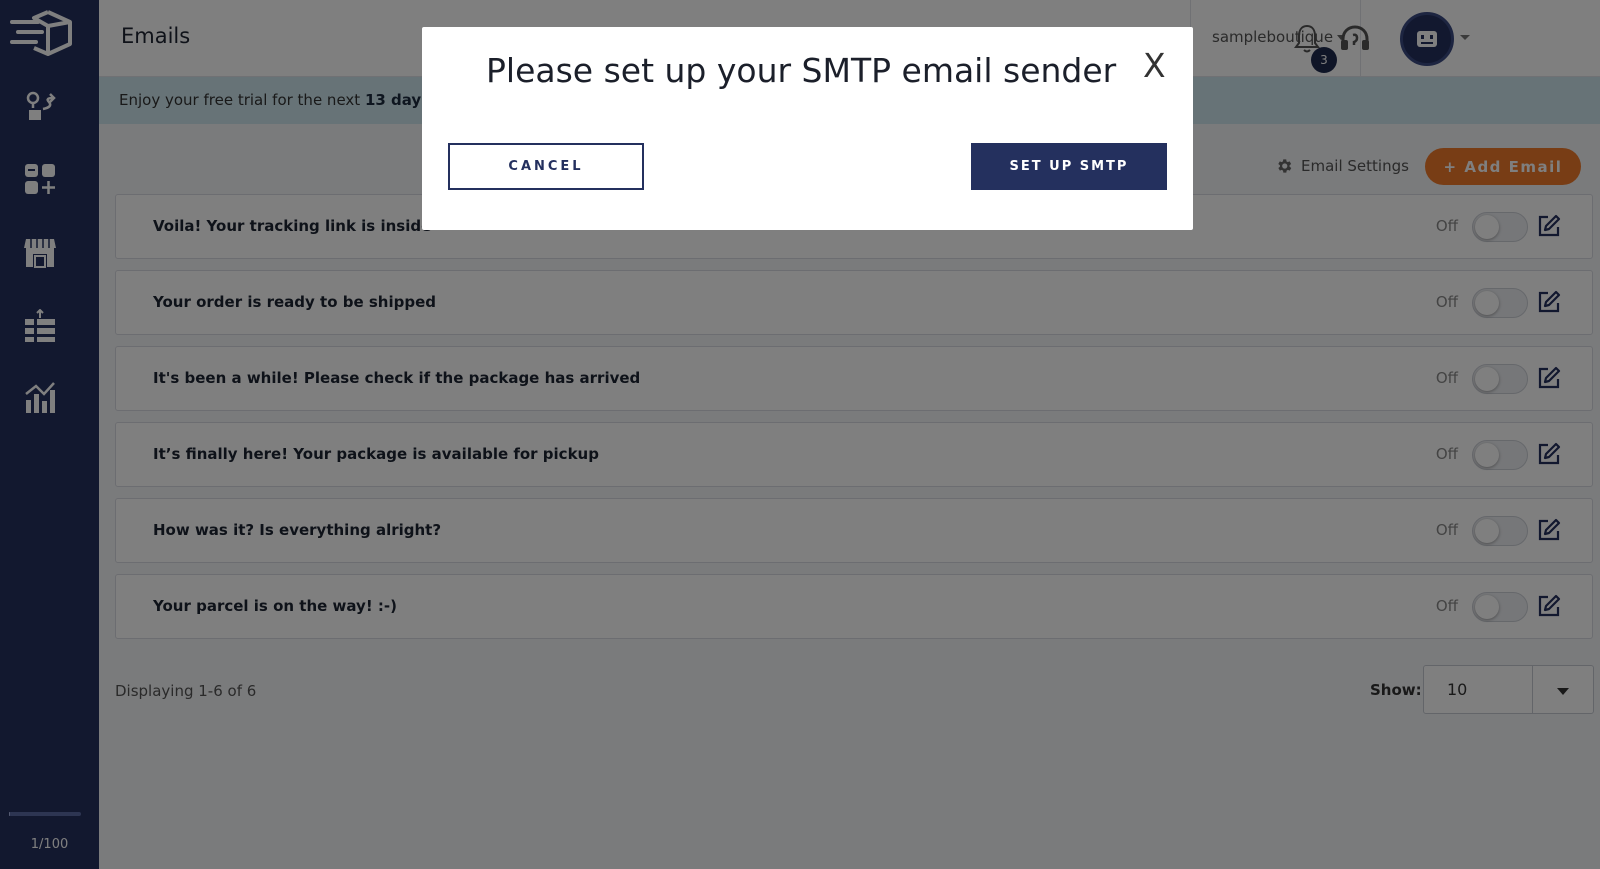  Describe the element at coordinates (1069, 166) in the screenshot. I see `set-up-smtp-button: SET UP SMTP` at that location.